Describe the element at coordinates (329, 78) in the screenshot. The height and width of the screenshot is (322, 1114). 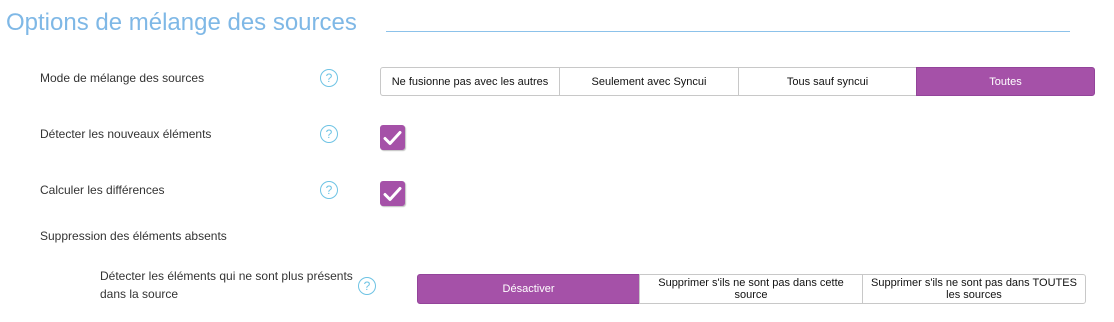
I see `merge-mode-help-icon: ?` at that location.